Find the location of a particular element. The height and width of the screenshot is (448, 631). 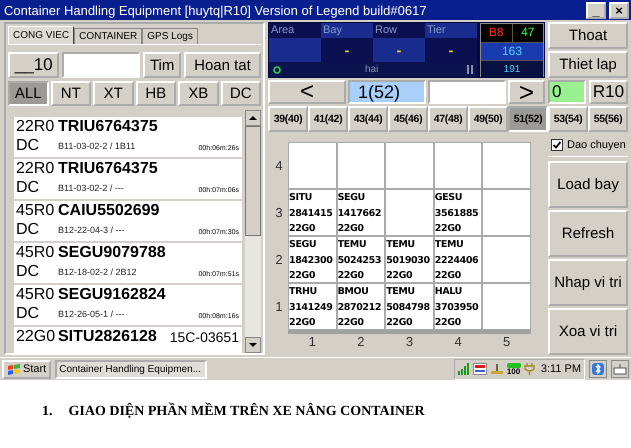

checkbox is located at coordinates (557, 145).